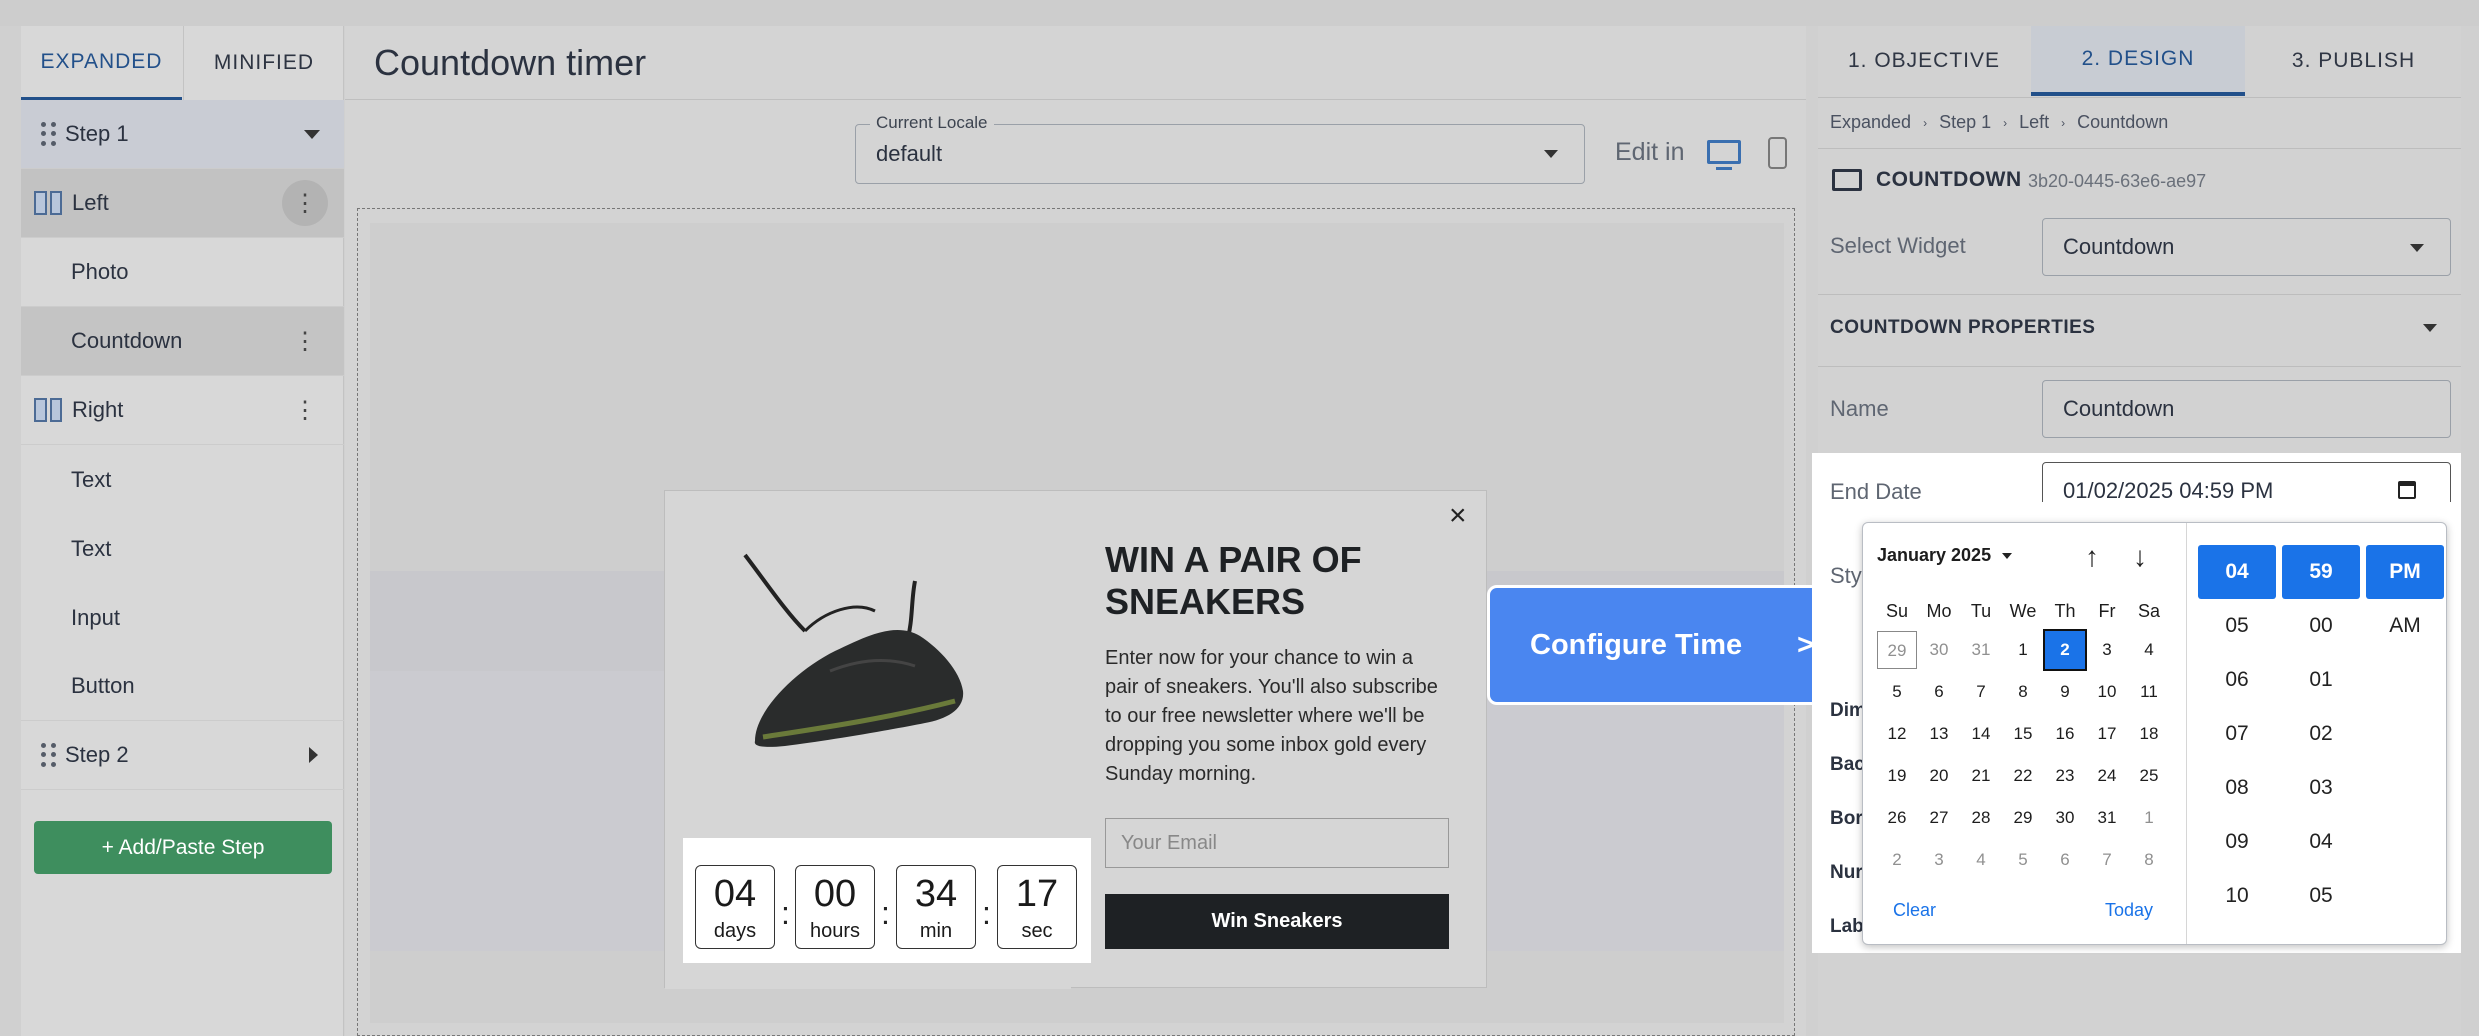 This screenshot has width=2479, height=1036. Describe the element at coordinates (2405, 626) in the screenshot. I see `ampm-option: AM` at that location.